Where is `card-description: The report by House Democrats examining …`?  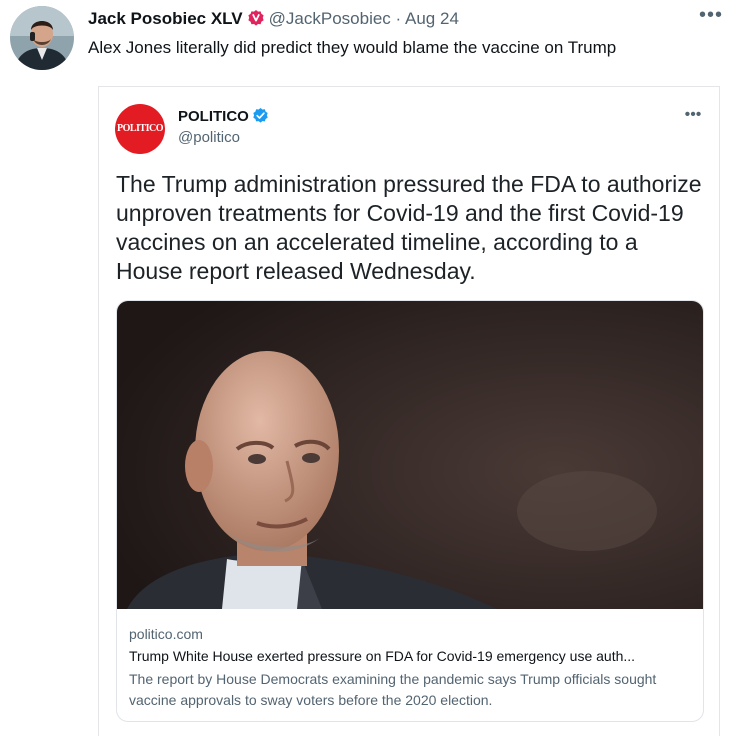 card-description: The report by House Democrats examining … is located at coordinates (393, 689).